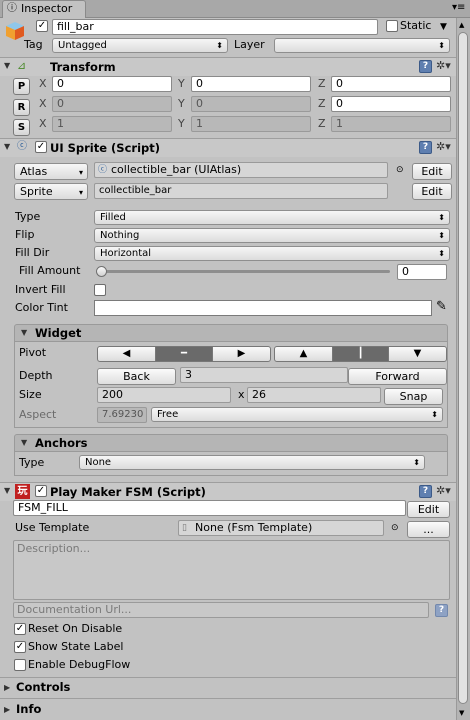 The width and height of the screenshot is (470, 720). What do you see at coordinates (272, 253) in the screenshot?
I see `filldir-dropdown: Horizontal ⬍` at bounding box center [272, 253].